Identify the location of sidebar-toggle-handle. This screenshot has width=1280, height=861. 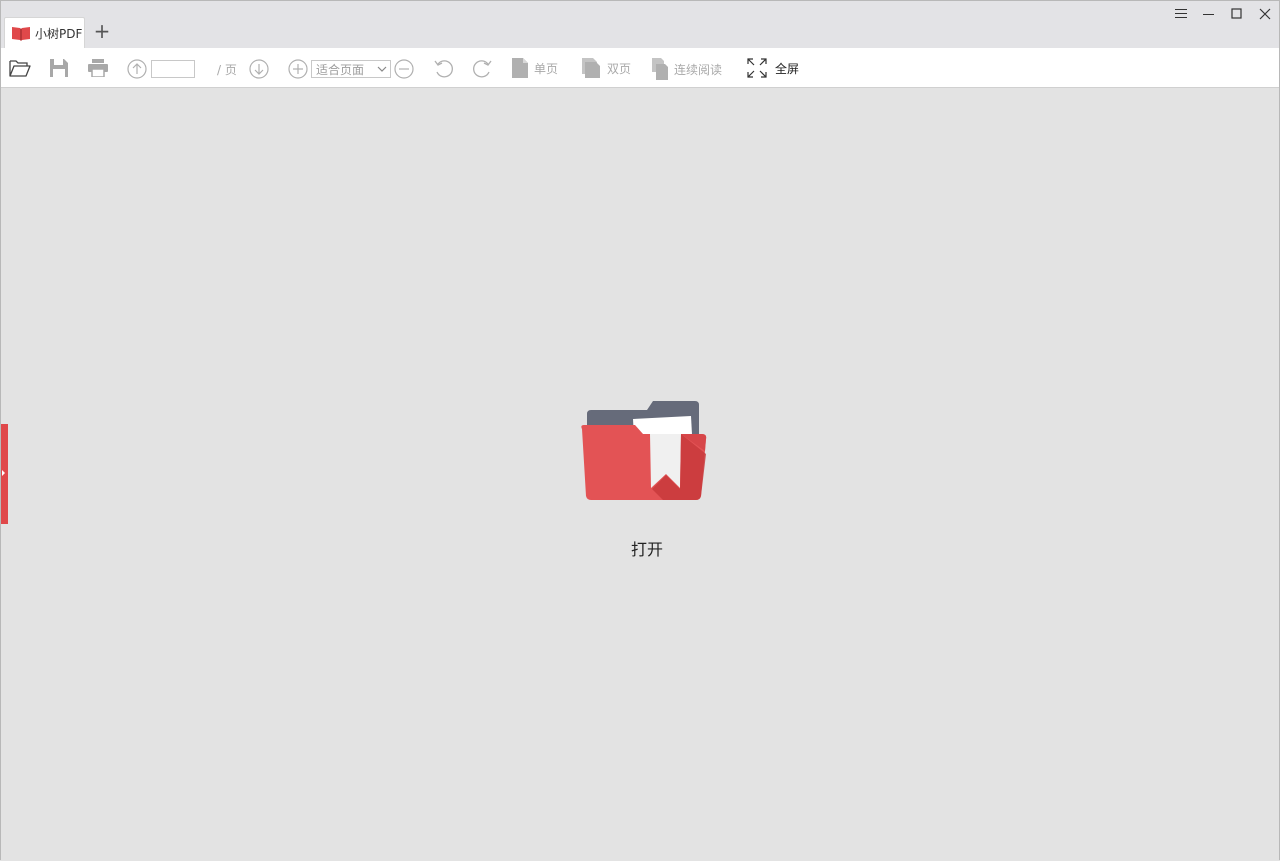
(4, 474).